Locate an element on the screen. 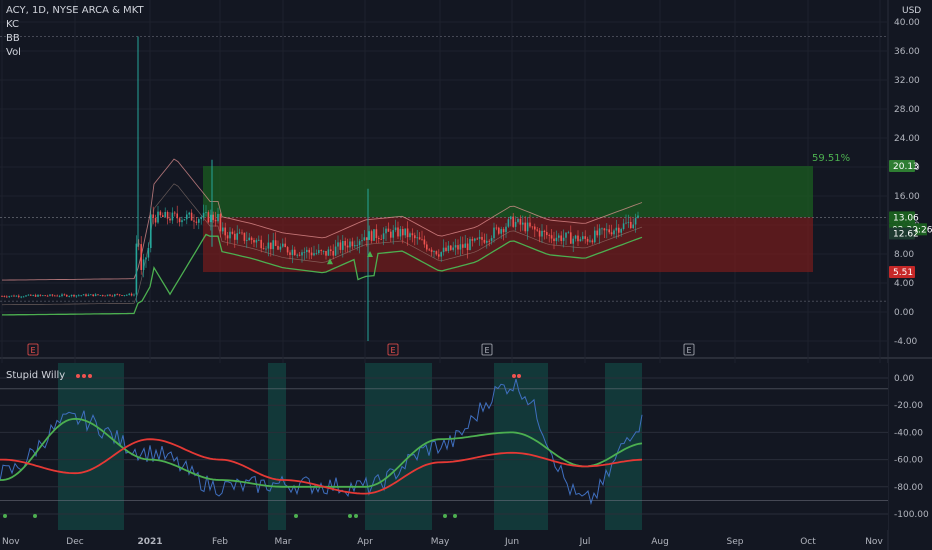 The width and height of the screenshot is (932, 550). indicator-vol: Vol is located at coordinates (13, 52).